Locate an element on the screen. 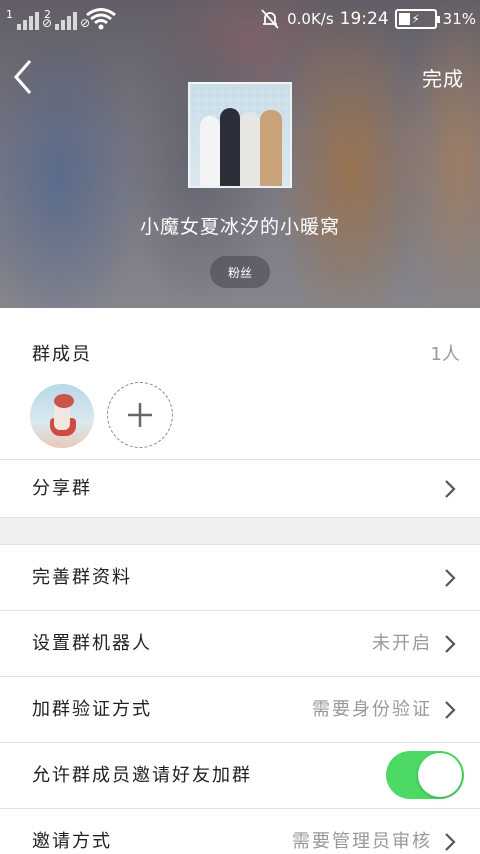 Image resolution: width=480 pixels, height=854 pixels. join-verification-label: 加群验证方式 is located at coordinates (92, 709).